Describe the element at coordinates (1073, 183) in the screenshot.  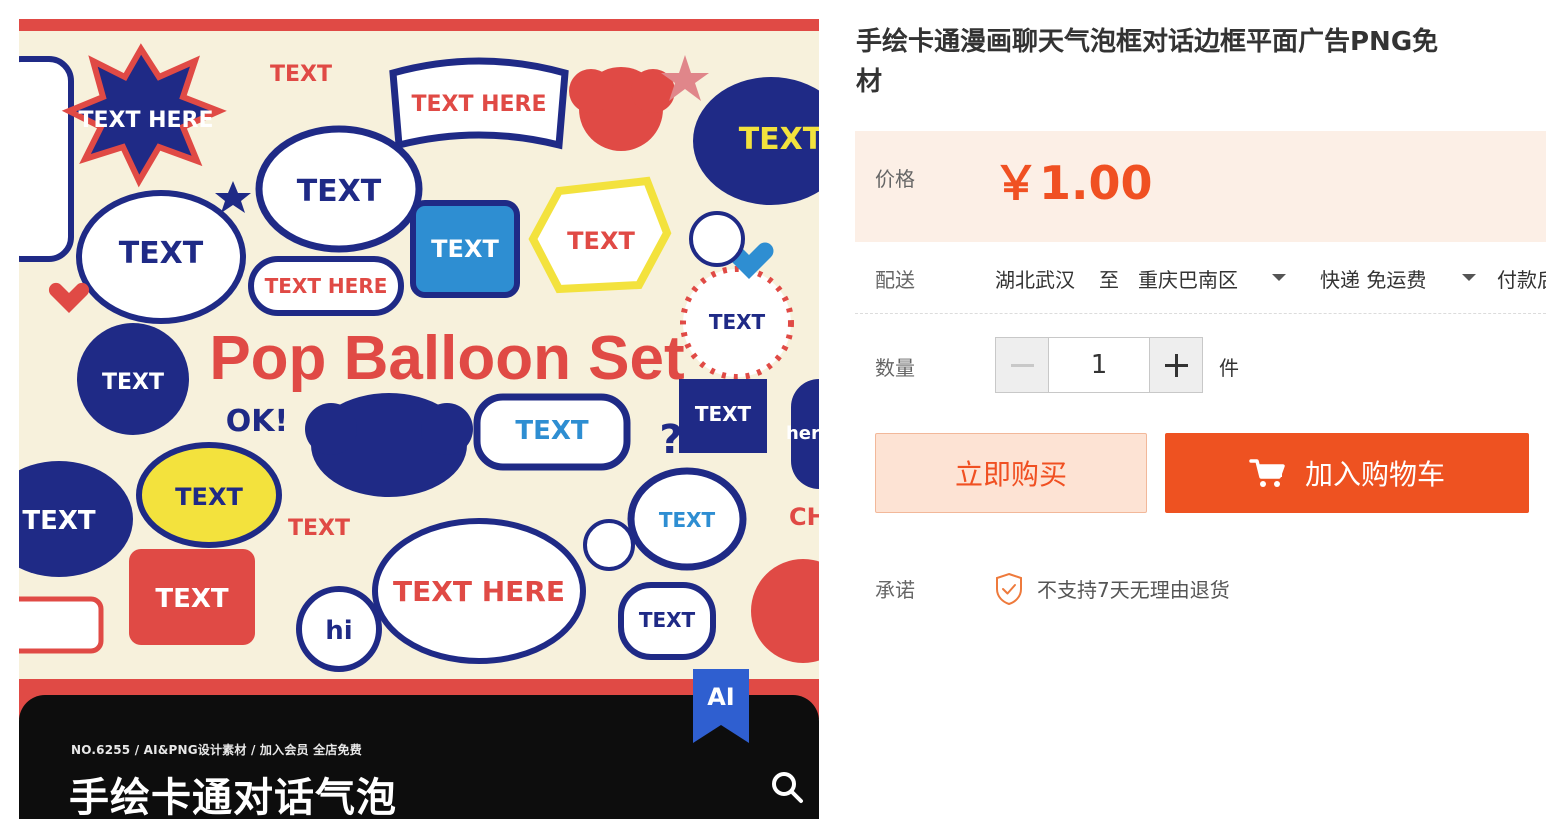
I see `price-value: ￥1.00` at that location.